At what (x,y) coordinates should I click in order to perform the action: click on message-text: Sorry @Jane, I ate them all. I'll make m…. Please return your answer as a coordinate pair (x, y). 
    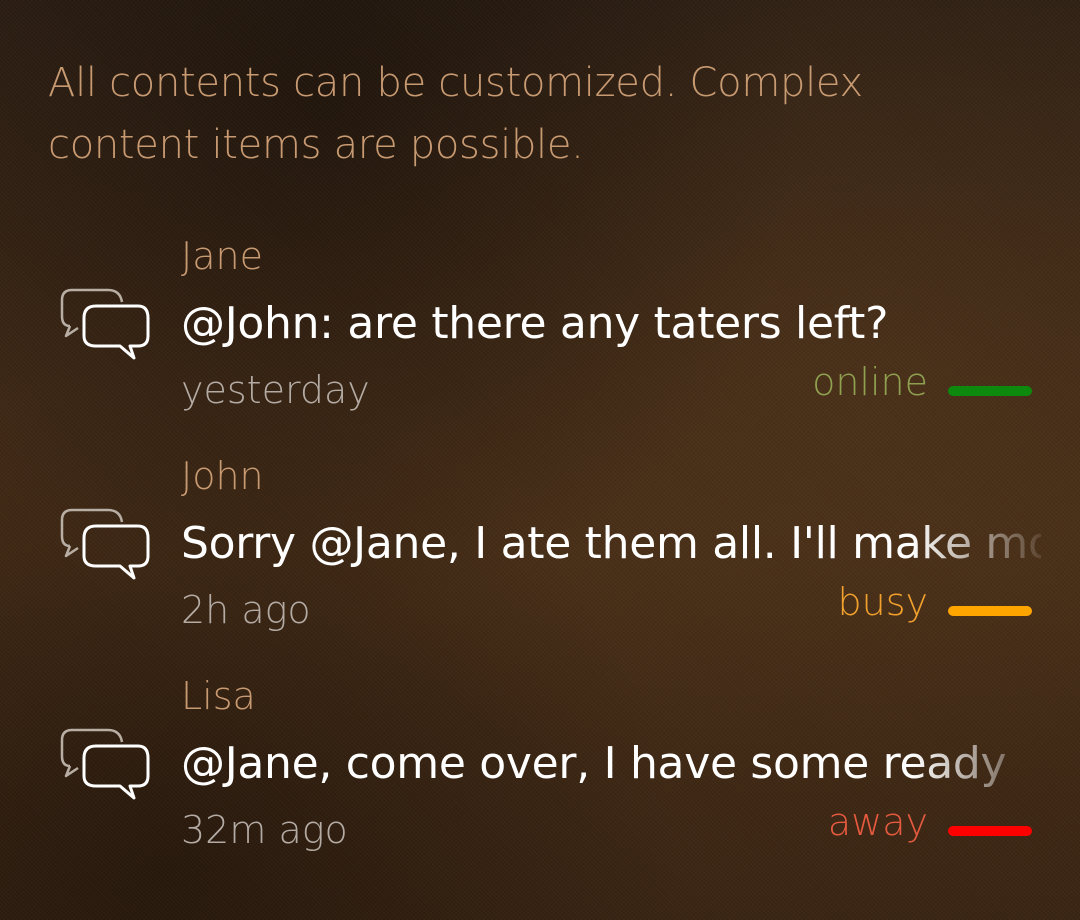
    Looking at the image, I should click on (611, 543).